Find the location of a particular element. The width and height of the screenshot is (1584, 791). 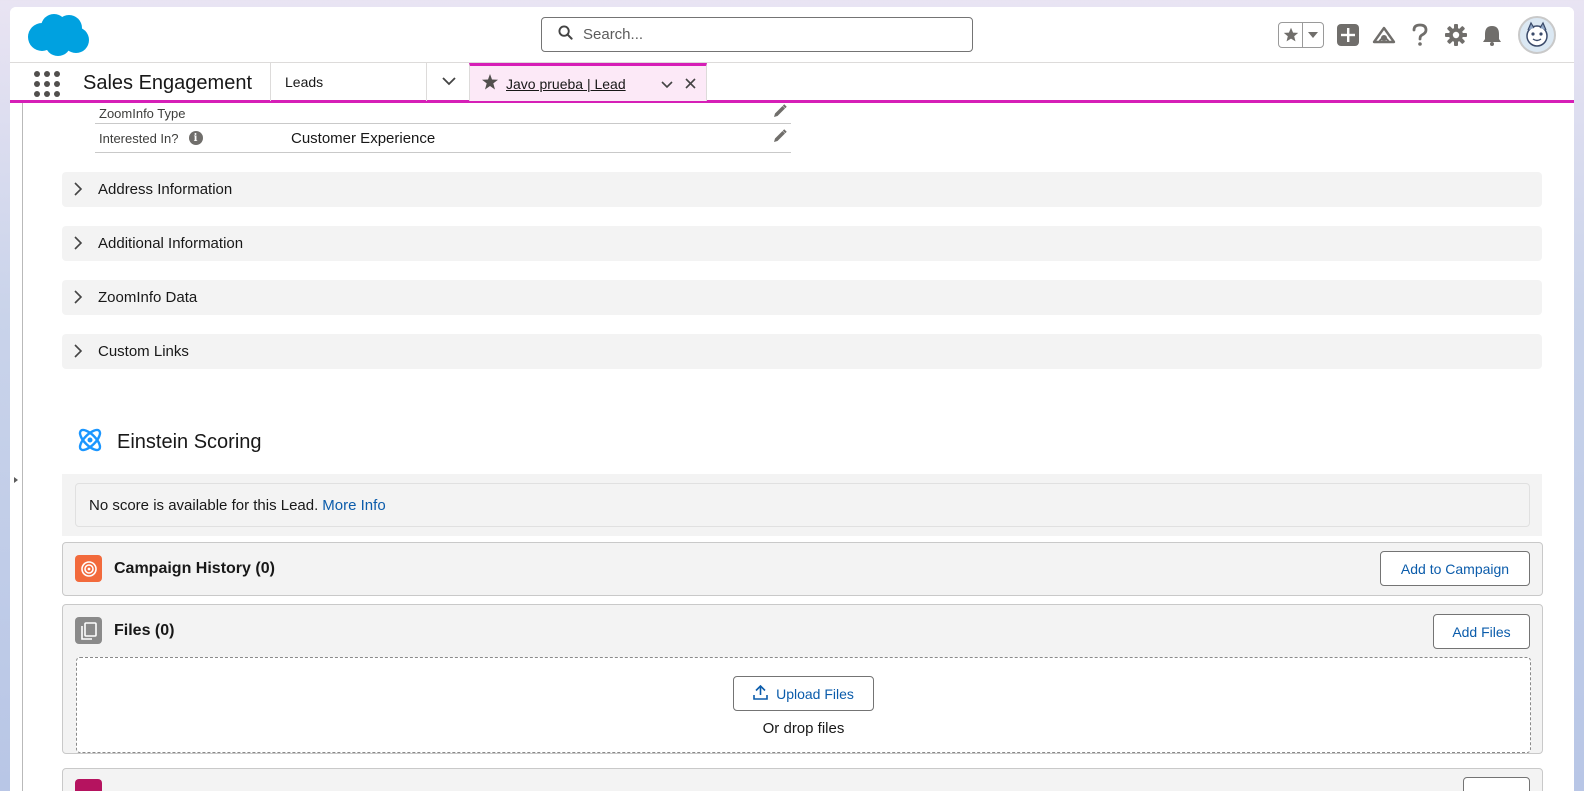

help-icon is located at coordinates (1420, 35).